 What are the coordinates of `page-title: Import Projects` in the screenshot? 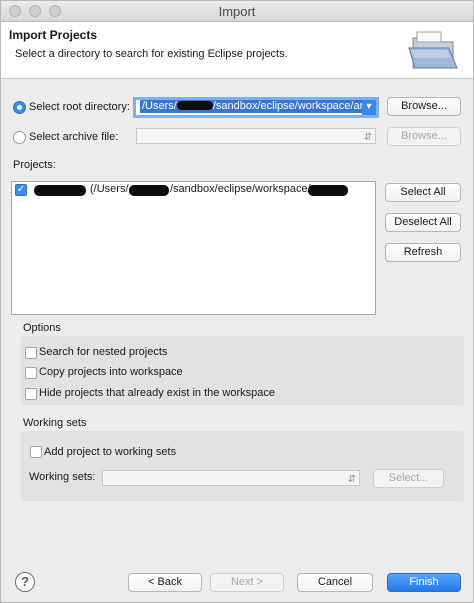 It's located at (53, 35).